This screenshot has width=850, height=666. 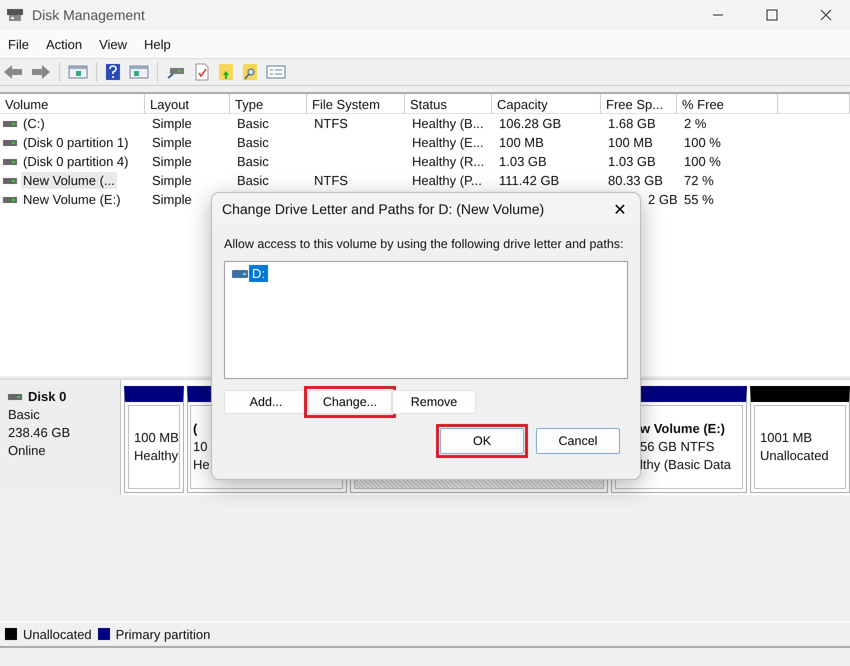 I want to click on partition-detail: He, so click(x=202, y=465).